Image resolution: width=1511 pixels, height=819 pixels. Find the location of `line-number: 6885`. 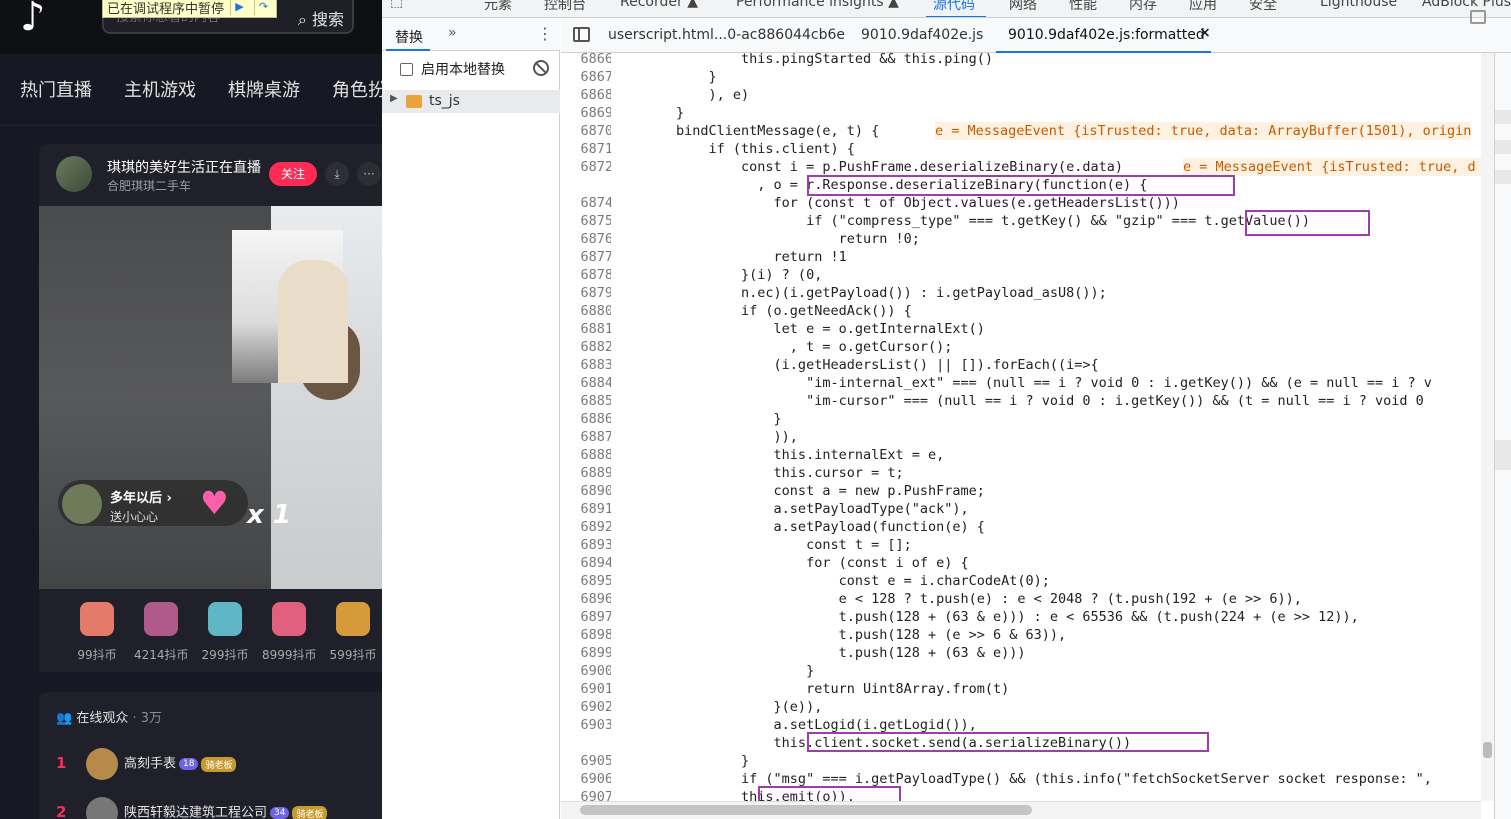

line-number: 6885 is located at coordinates (587, 401).